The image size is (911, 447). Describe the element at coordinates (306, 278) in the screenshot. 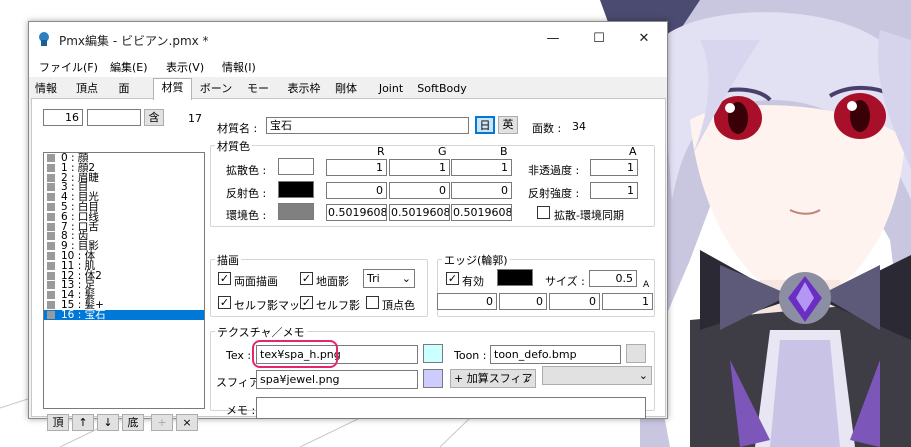

I see `ground-shadow-checkbox: ✓` at that location.